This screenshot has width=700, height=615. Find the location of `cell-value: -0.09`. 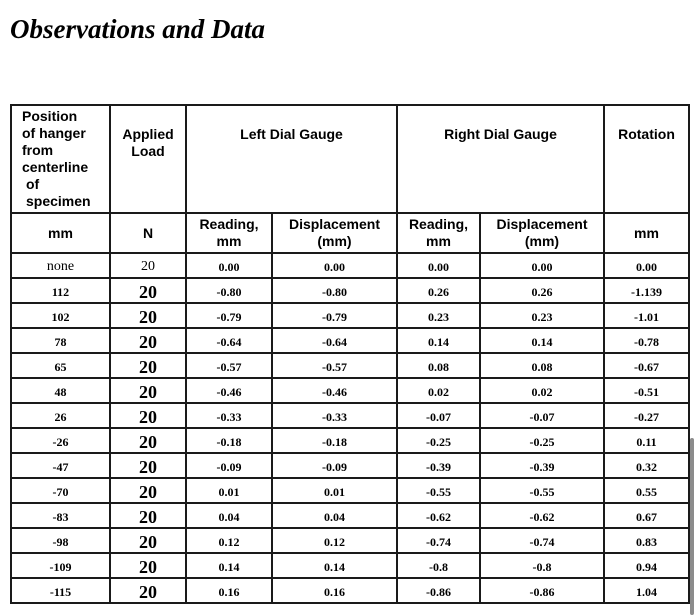

cell-value: -0.09 is located at coordinates (334, 466).